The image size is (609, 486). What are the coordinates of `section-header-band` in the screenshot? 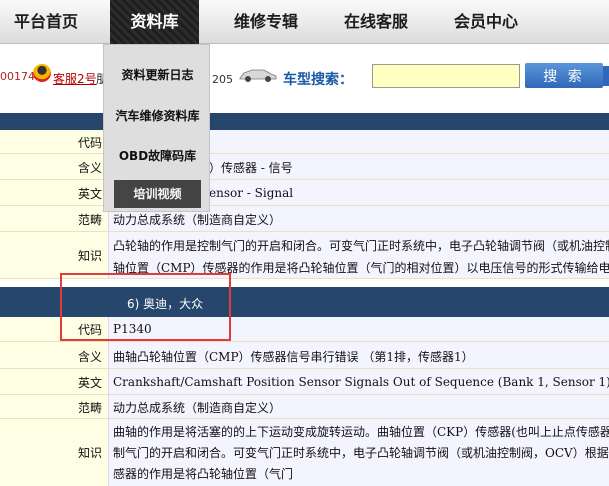 It's located at (304, 121).